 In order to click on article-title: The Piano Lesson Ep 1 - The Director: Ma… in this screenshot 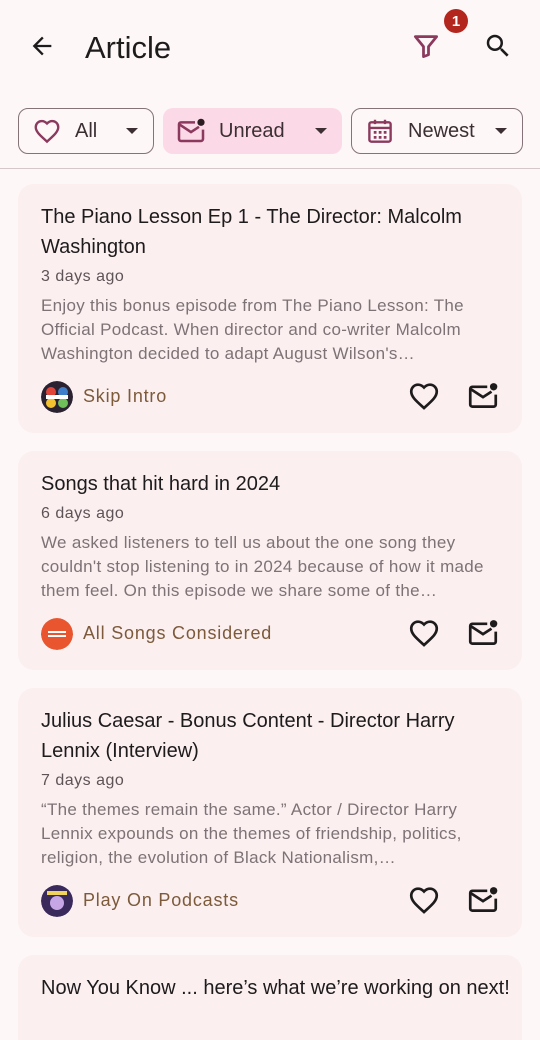, I will do `click(251, 232)`.